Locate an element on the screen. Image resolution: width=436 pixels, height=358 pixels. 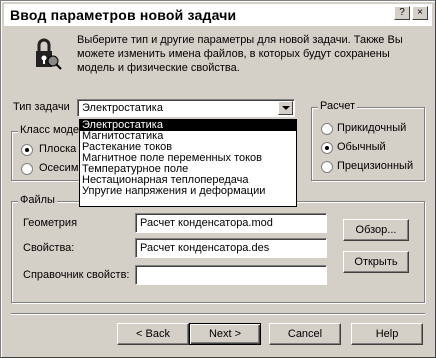
properties-label: Свойства: is located at coordinates (49, 248).